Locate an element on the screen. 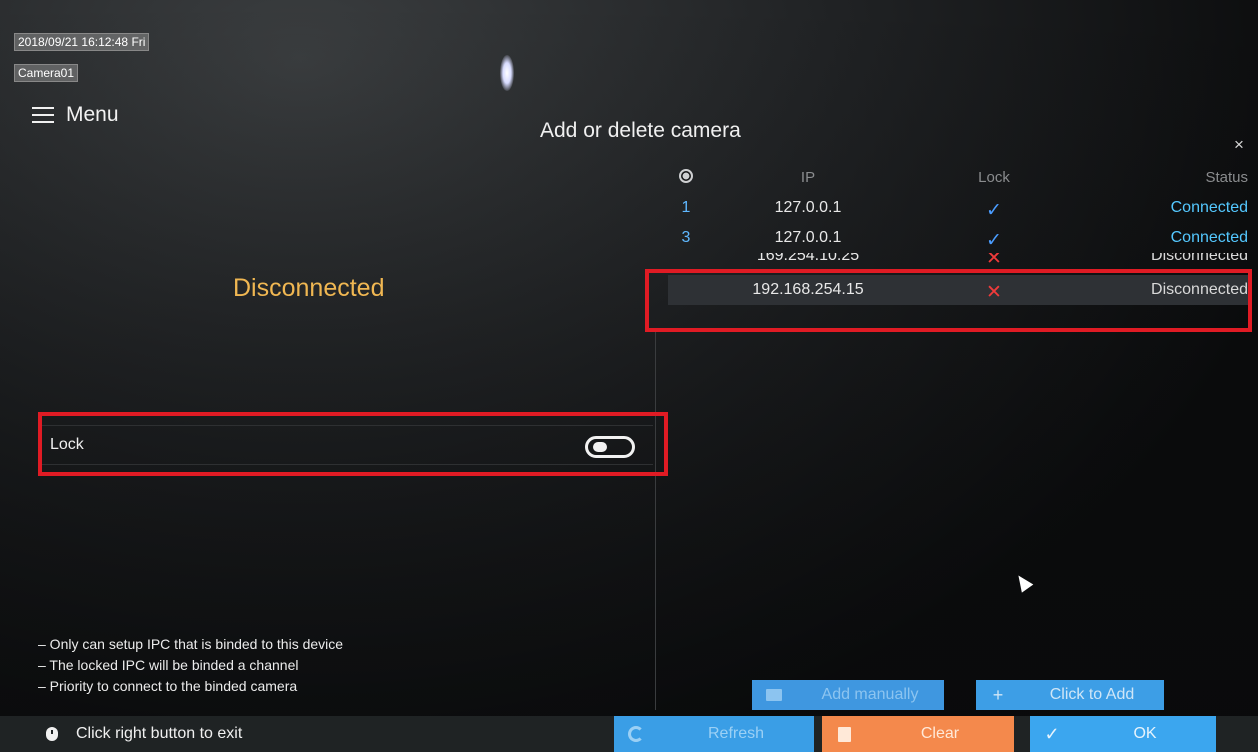 The width and height of the screenshot is (1258, 752). menu-button: Menu is located at coordinates (75, 115).